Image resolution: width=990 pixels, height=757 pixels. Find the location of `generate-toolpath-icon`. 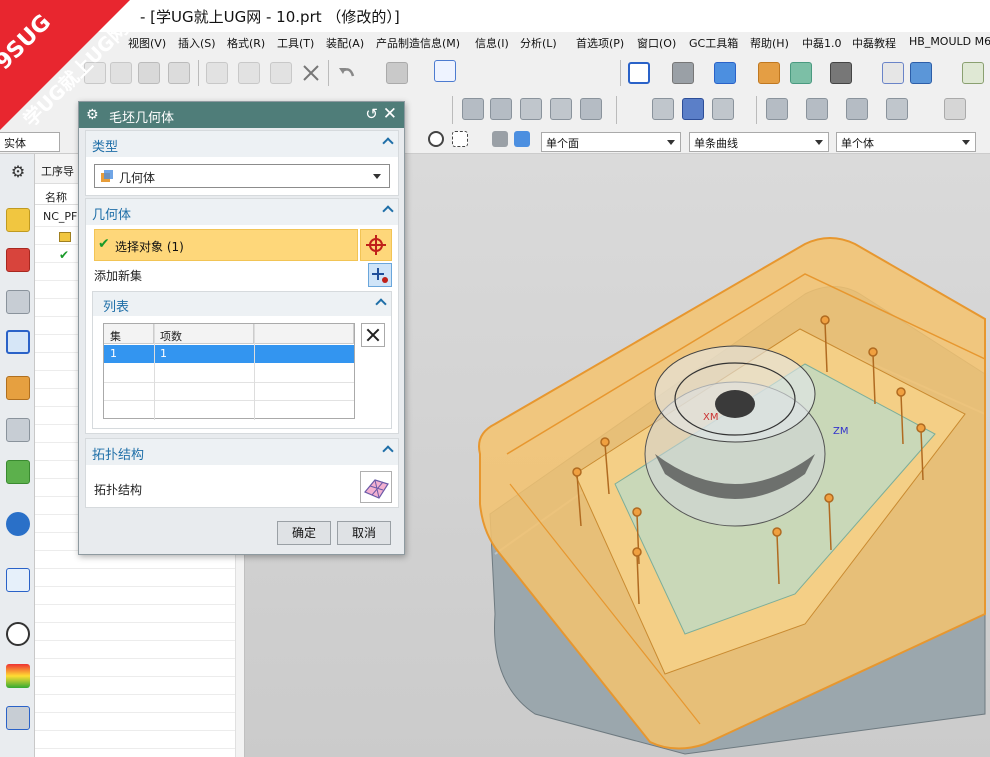

generate-toolpath-icon is located at coordinates (591, 109).